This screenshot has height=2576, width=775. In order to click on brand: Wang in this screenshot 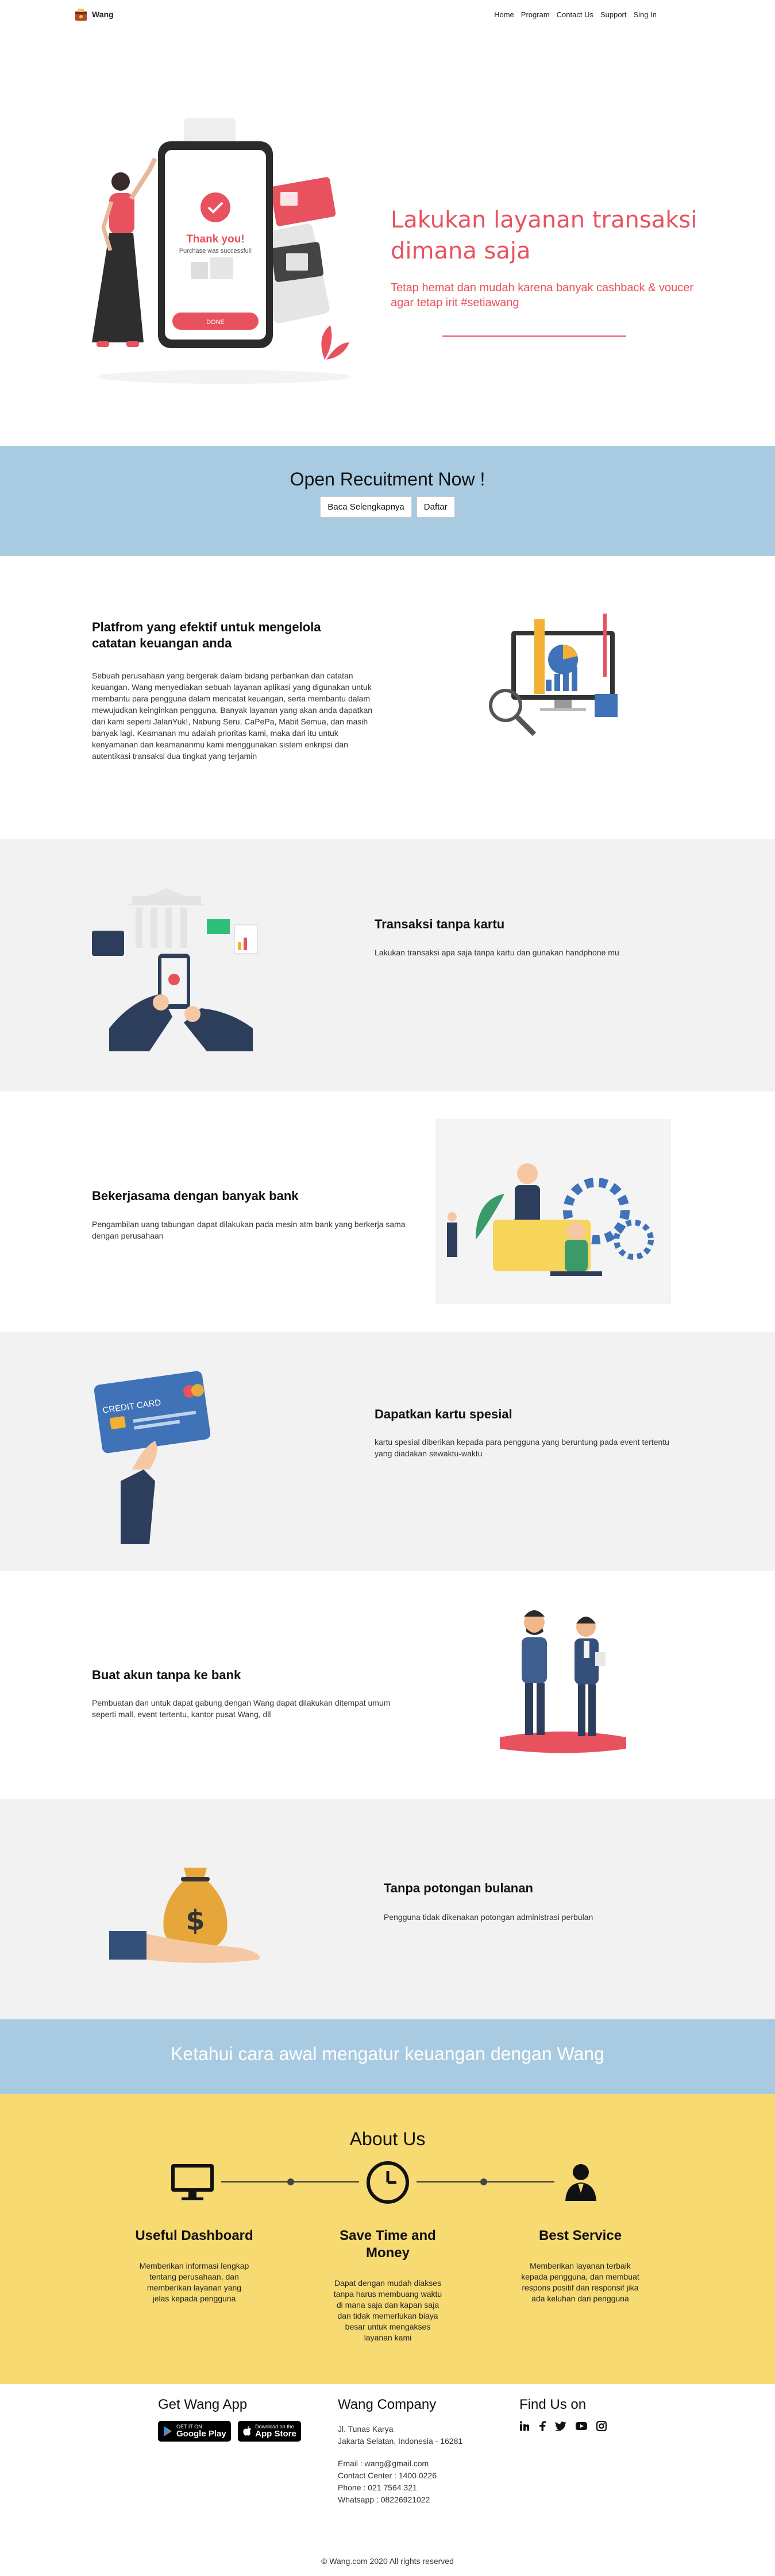, I will do `click(94, 14)`.